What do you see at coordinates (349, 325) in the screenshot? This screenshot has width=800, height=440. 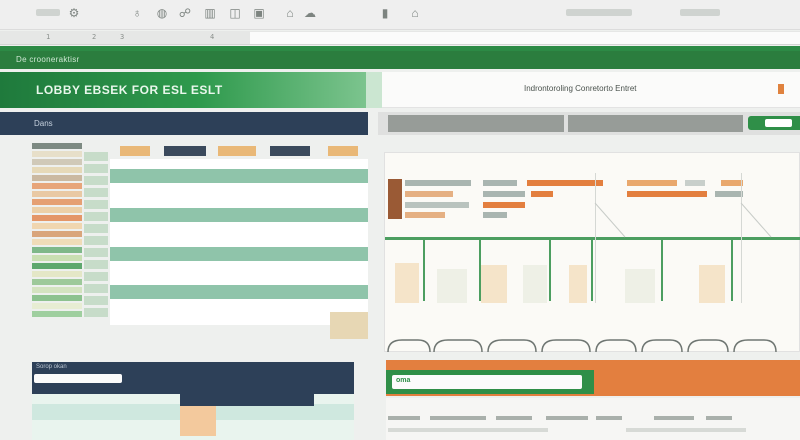 I see `selected-cell` at bounding box center [349, 325].